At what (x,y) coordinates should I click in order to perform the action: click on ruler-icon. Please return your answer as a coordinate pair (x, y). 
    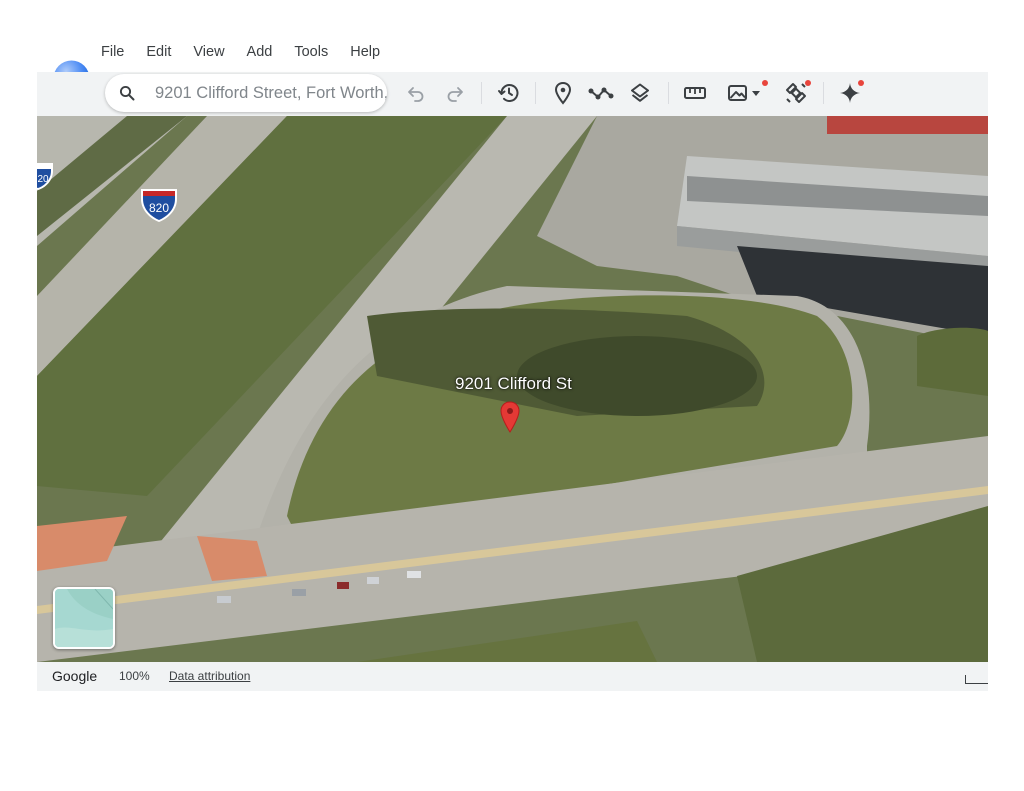
    Looking at the image, I should click on (695, 93).